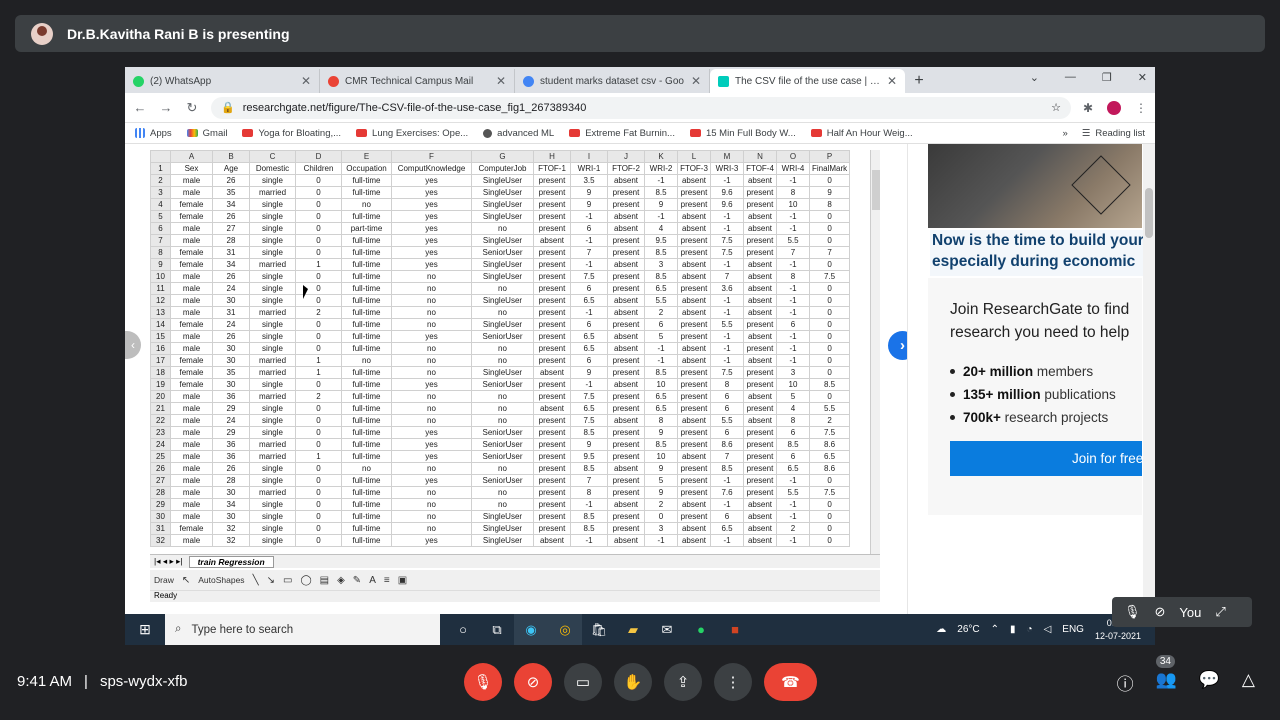  I want to click on forward-icon: →, so click(166, 107).